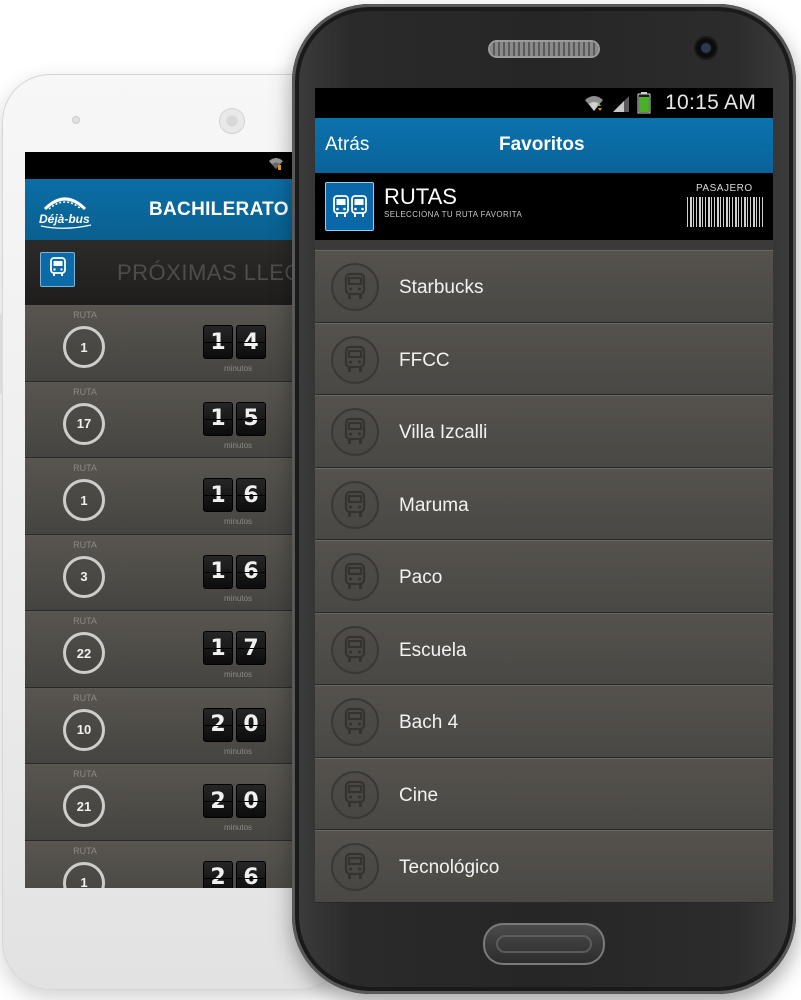 The width and height of the screenshot is (801, 1000). I want to click on route-number-badge: 3, so click(84, 576).